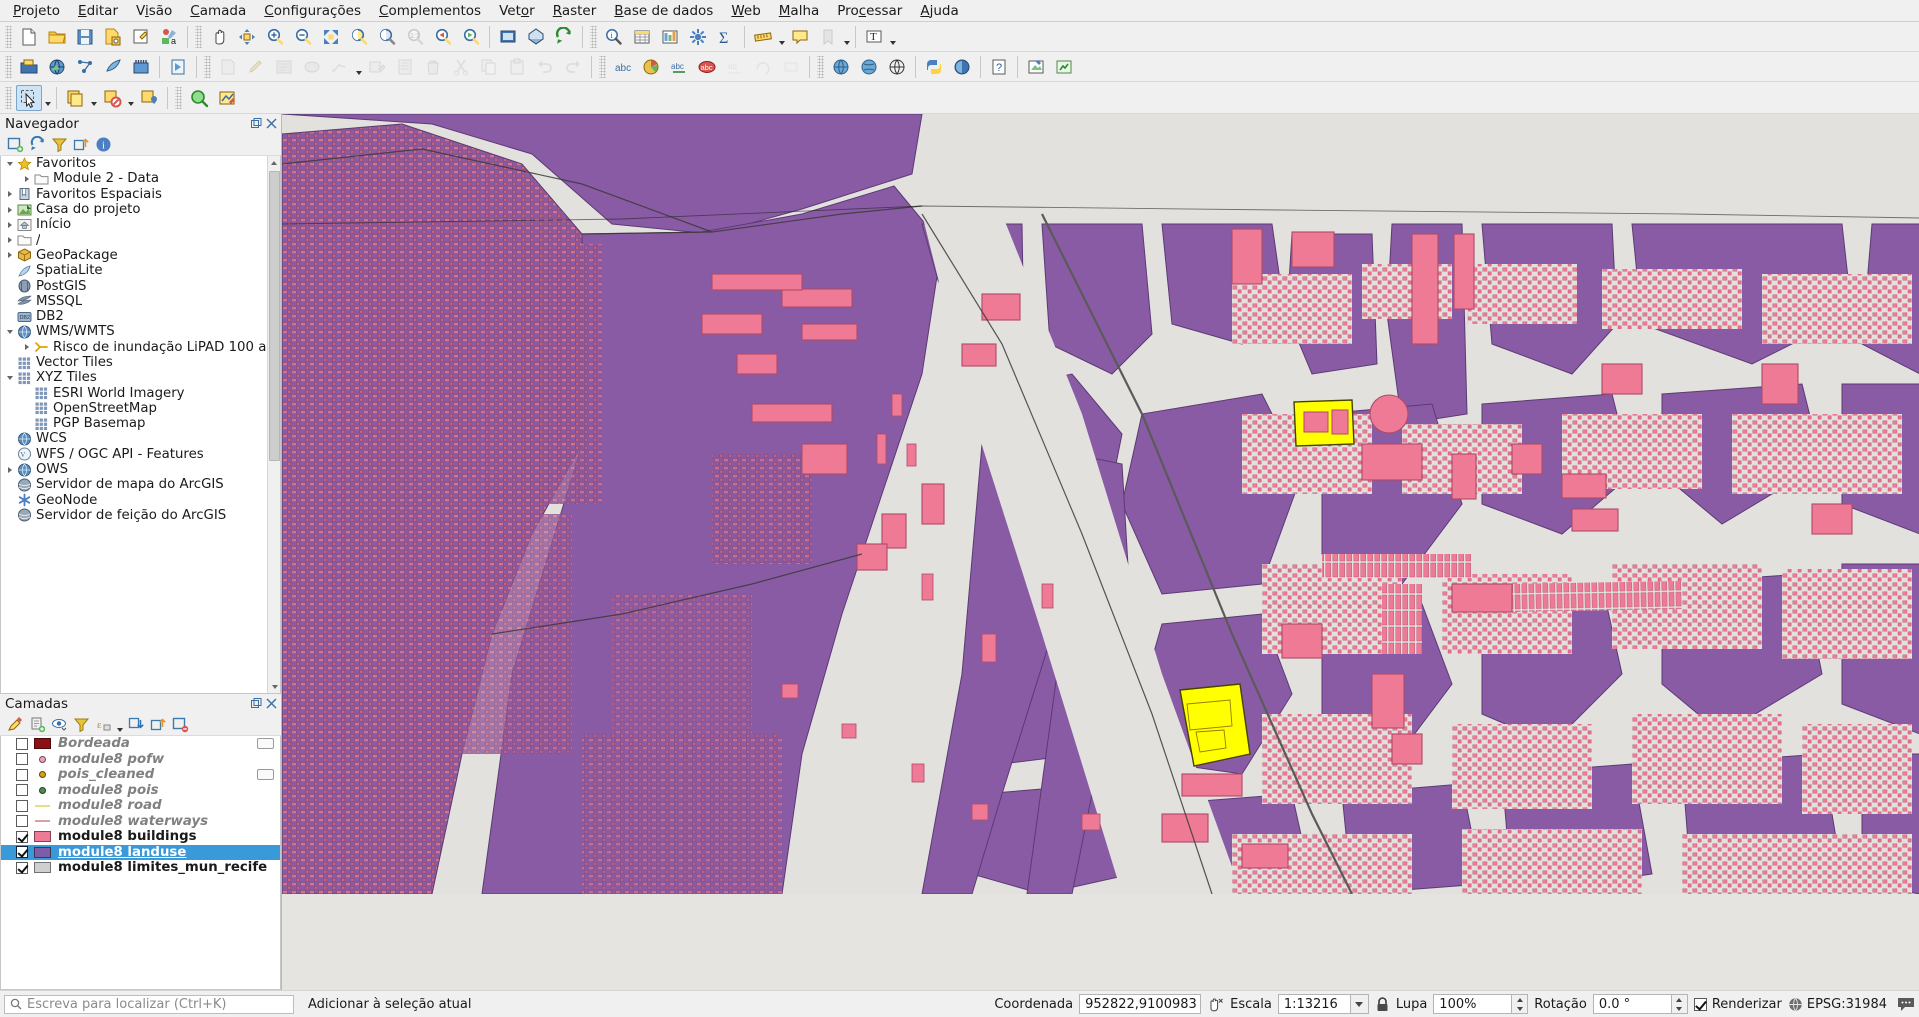 This screenshot has height=1017, width=1919. Describe the element at coordinates (735, 67) in the screenshot. I see `move-label-button: ab` at that location.